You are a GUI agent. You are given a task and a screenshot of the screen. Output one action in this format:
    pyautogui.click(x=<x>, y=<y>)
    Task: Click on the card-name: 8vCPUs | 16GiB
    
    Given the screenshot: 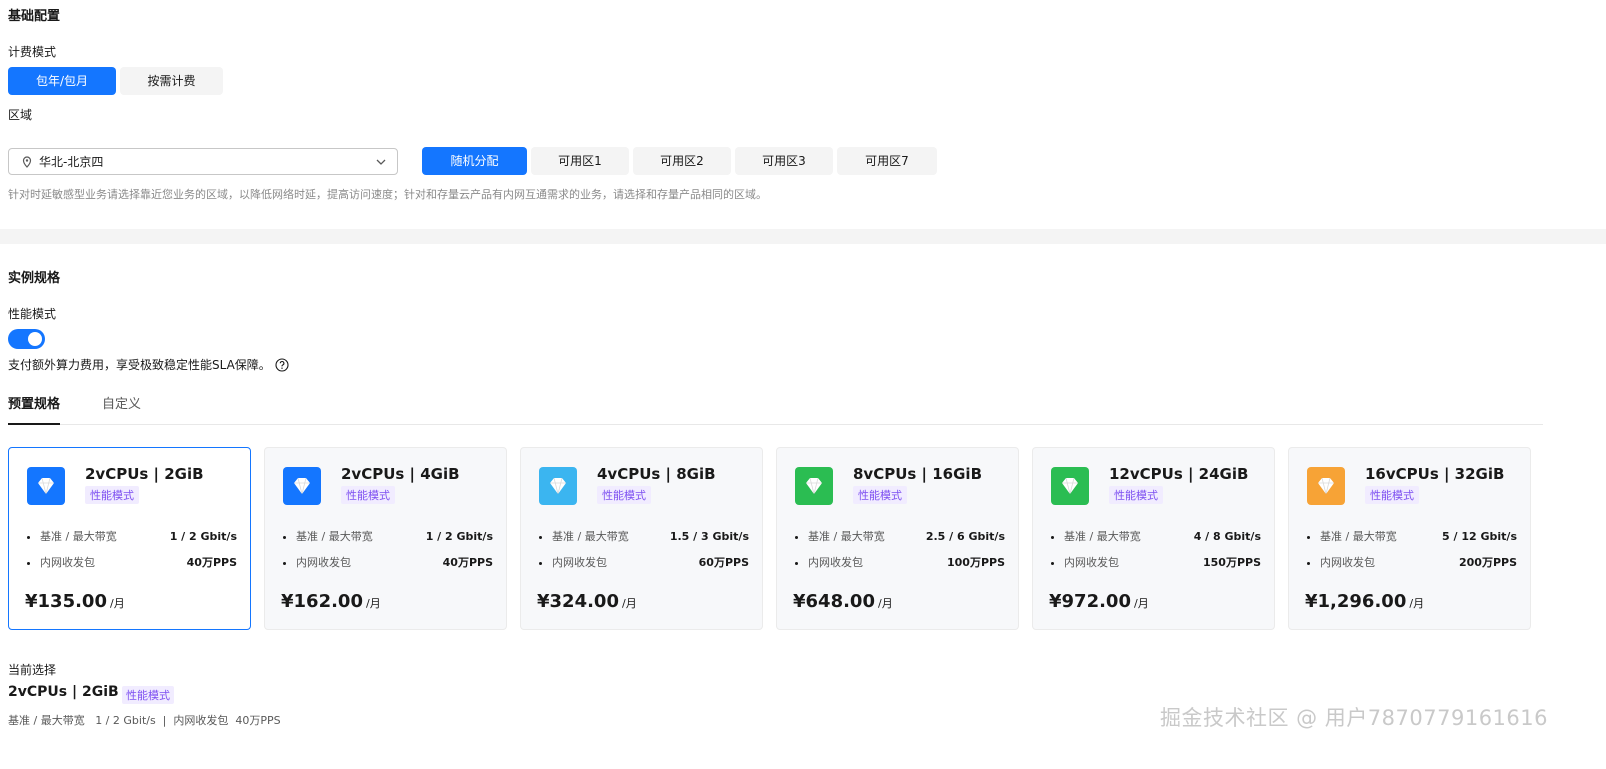 What is the action you would take?
    pyautogui.click(x=918, y=474)
    